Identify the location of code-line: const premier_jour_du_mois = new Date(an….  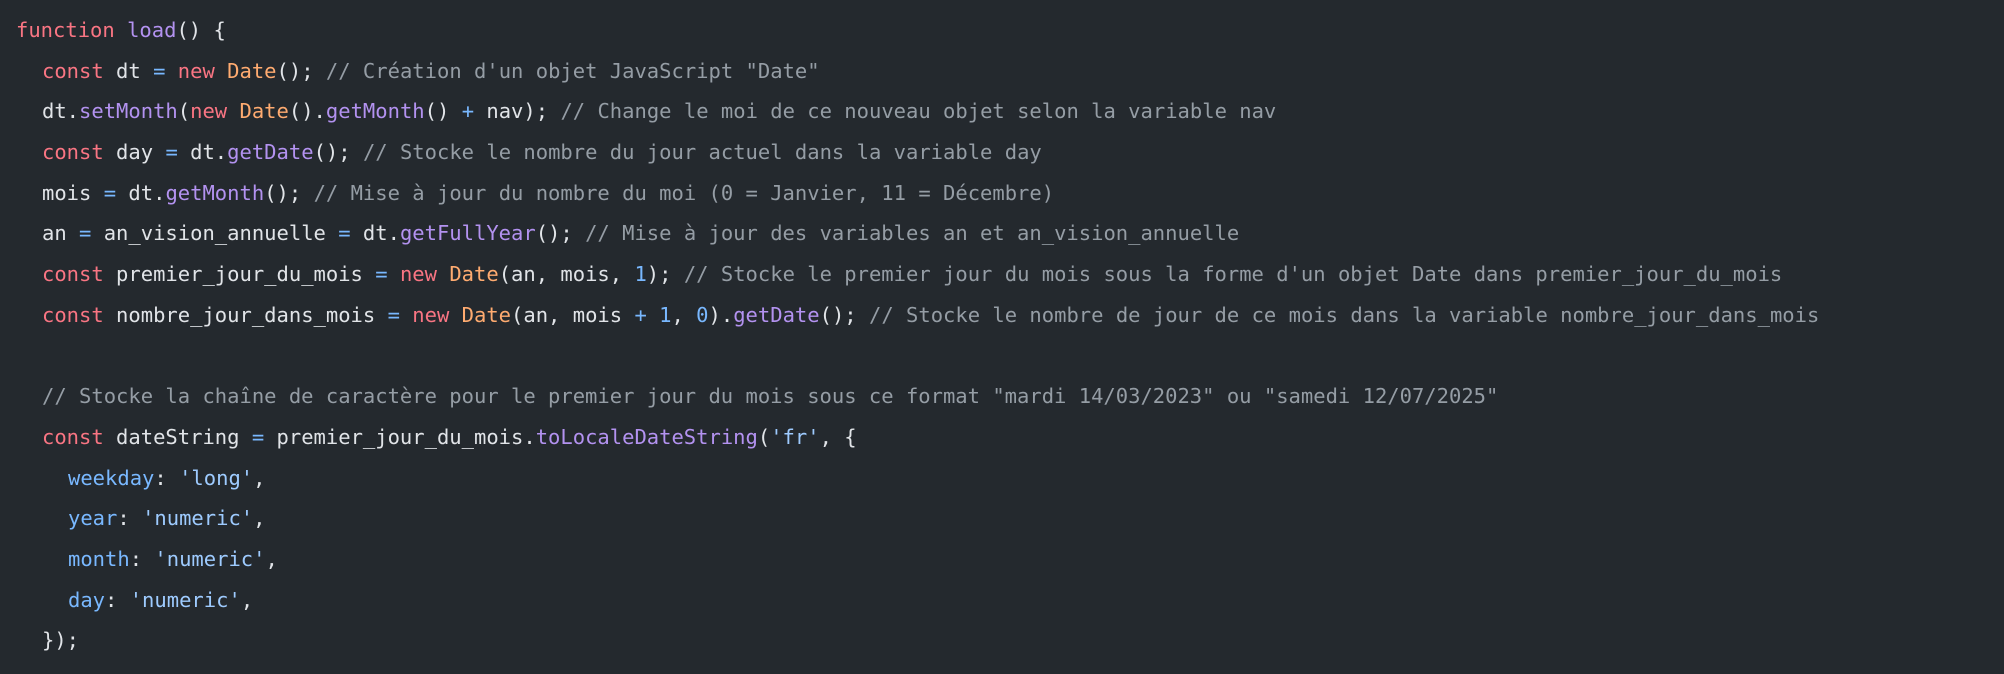
(1010, 274).